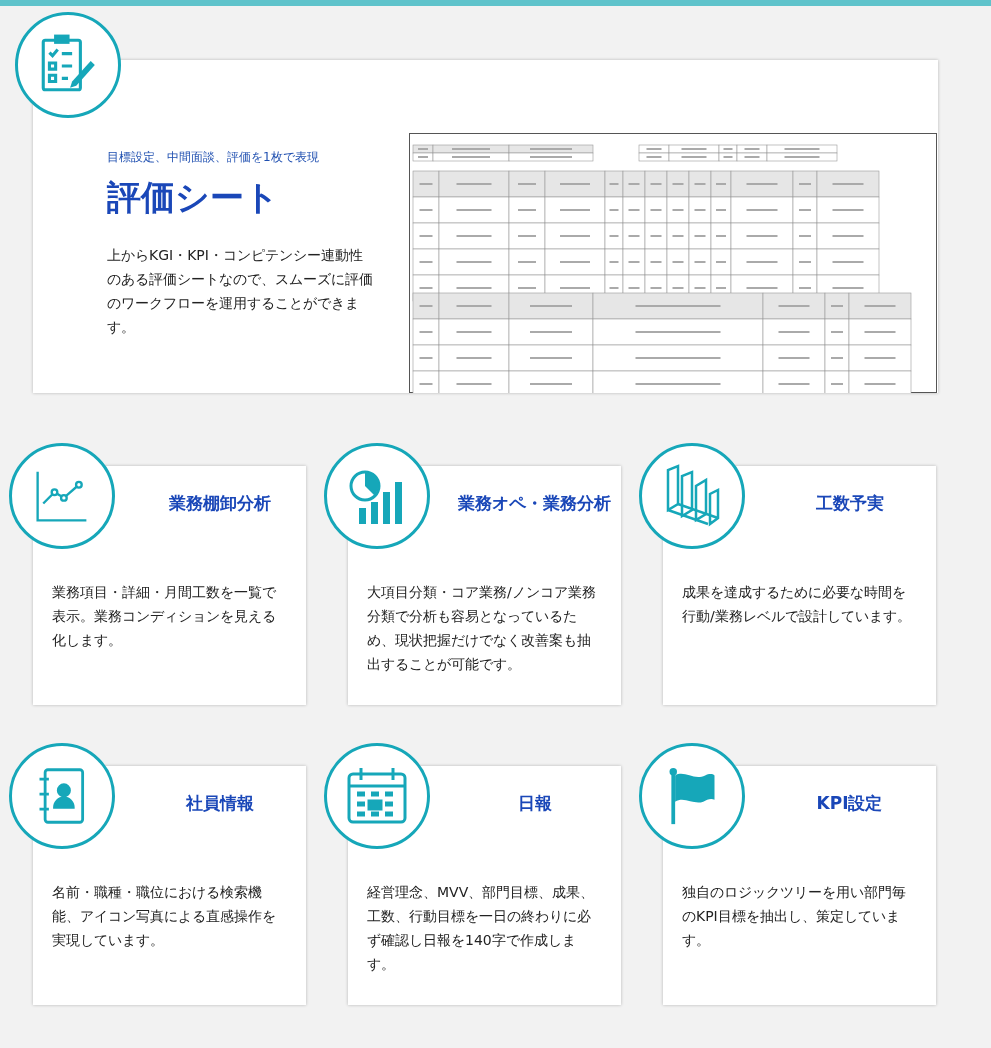  Describe the element at coordinates (219, 504) in the screenshot. I see `feature-title: 業務棚卸分析` at that location.